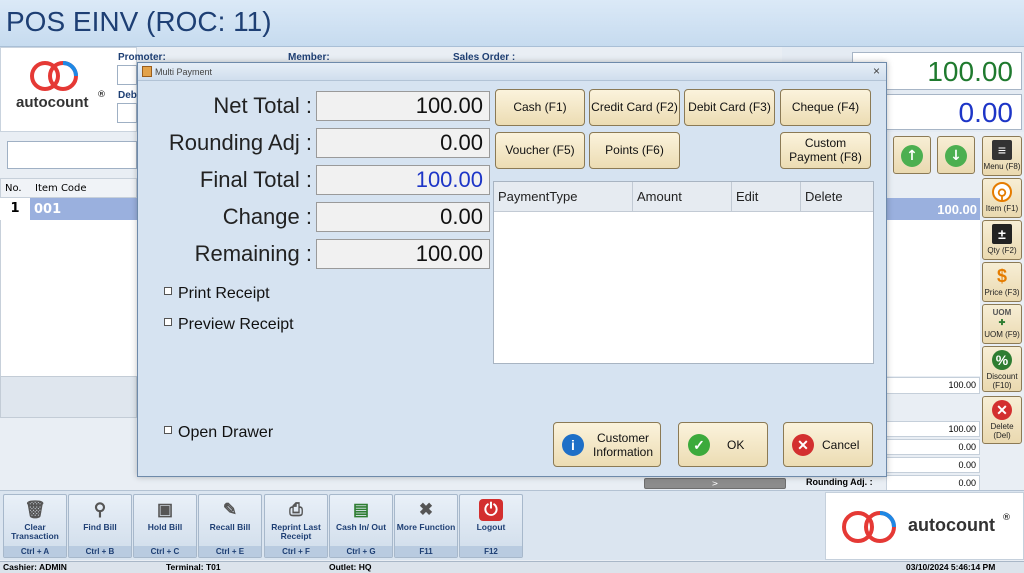 This screenshot has height=573, width=1024. Describe the element at coordinates (933, 298) in the screenshot. I see `items-table-body-right` at that location.